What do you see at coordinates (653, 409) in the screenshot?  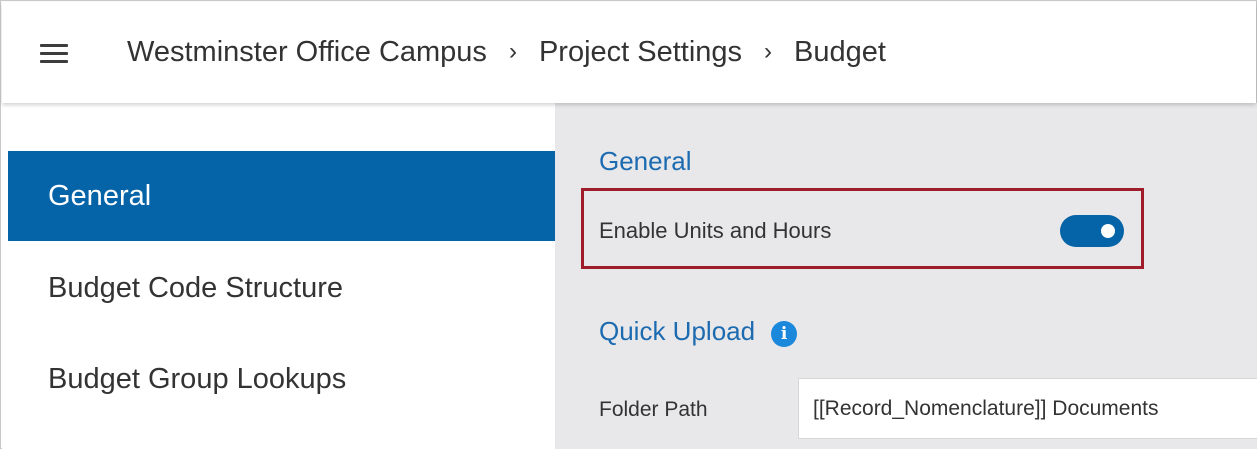 I see `folder-path-label: Folder Path` at bounding box center [653, 409].